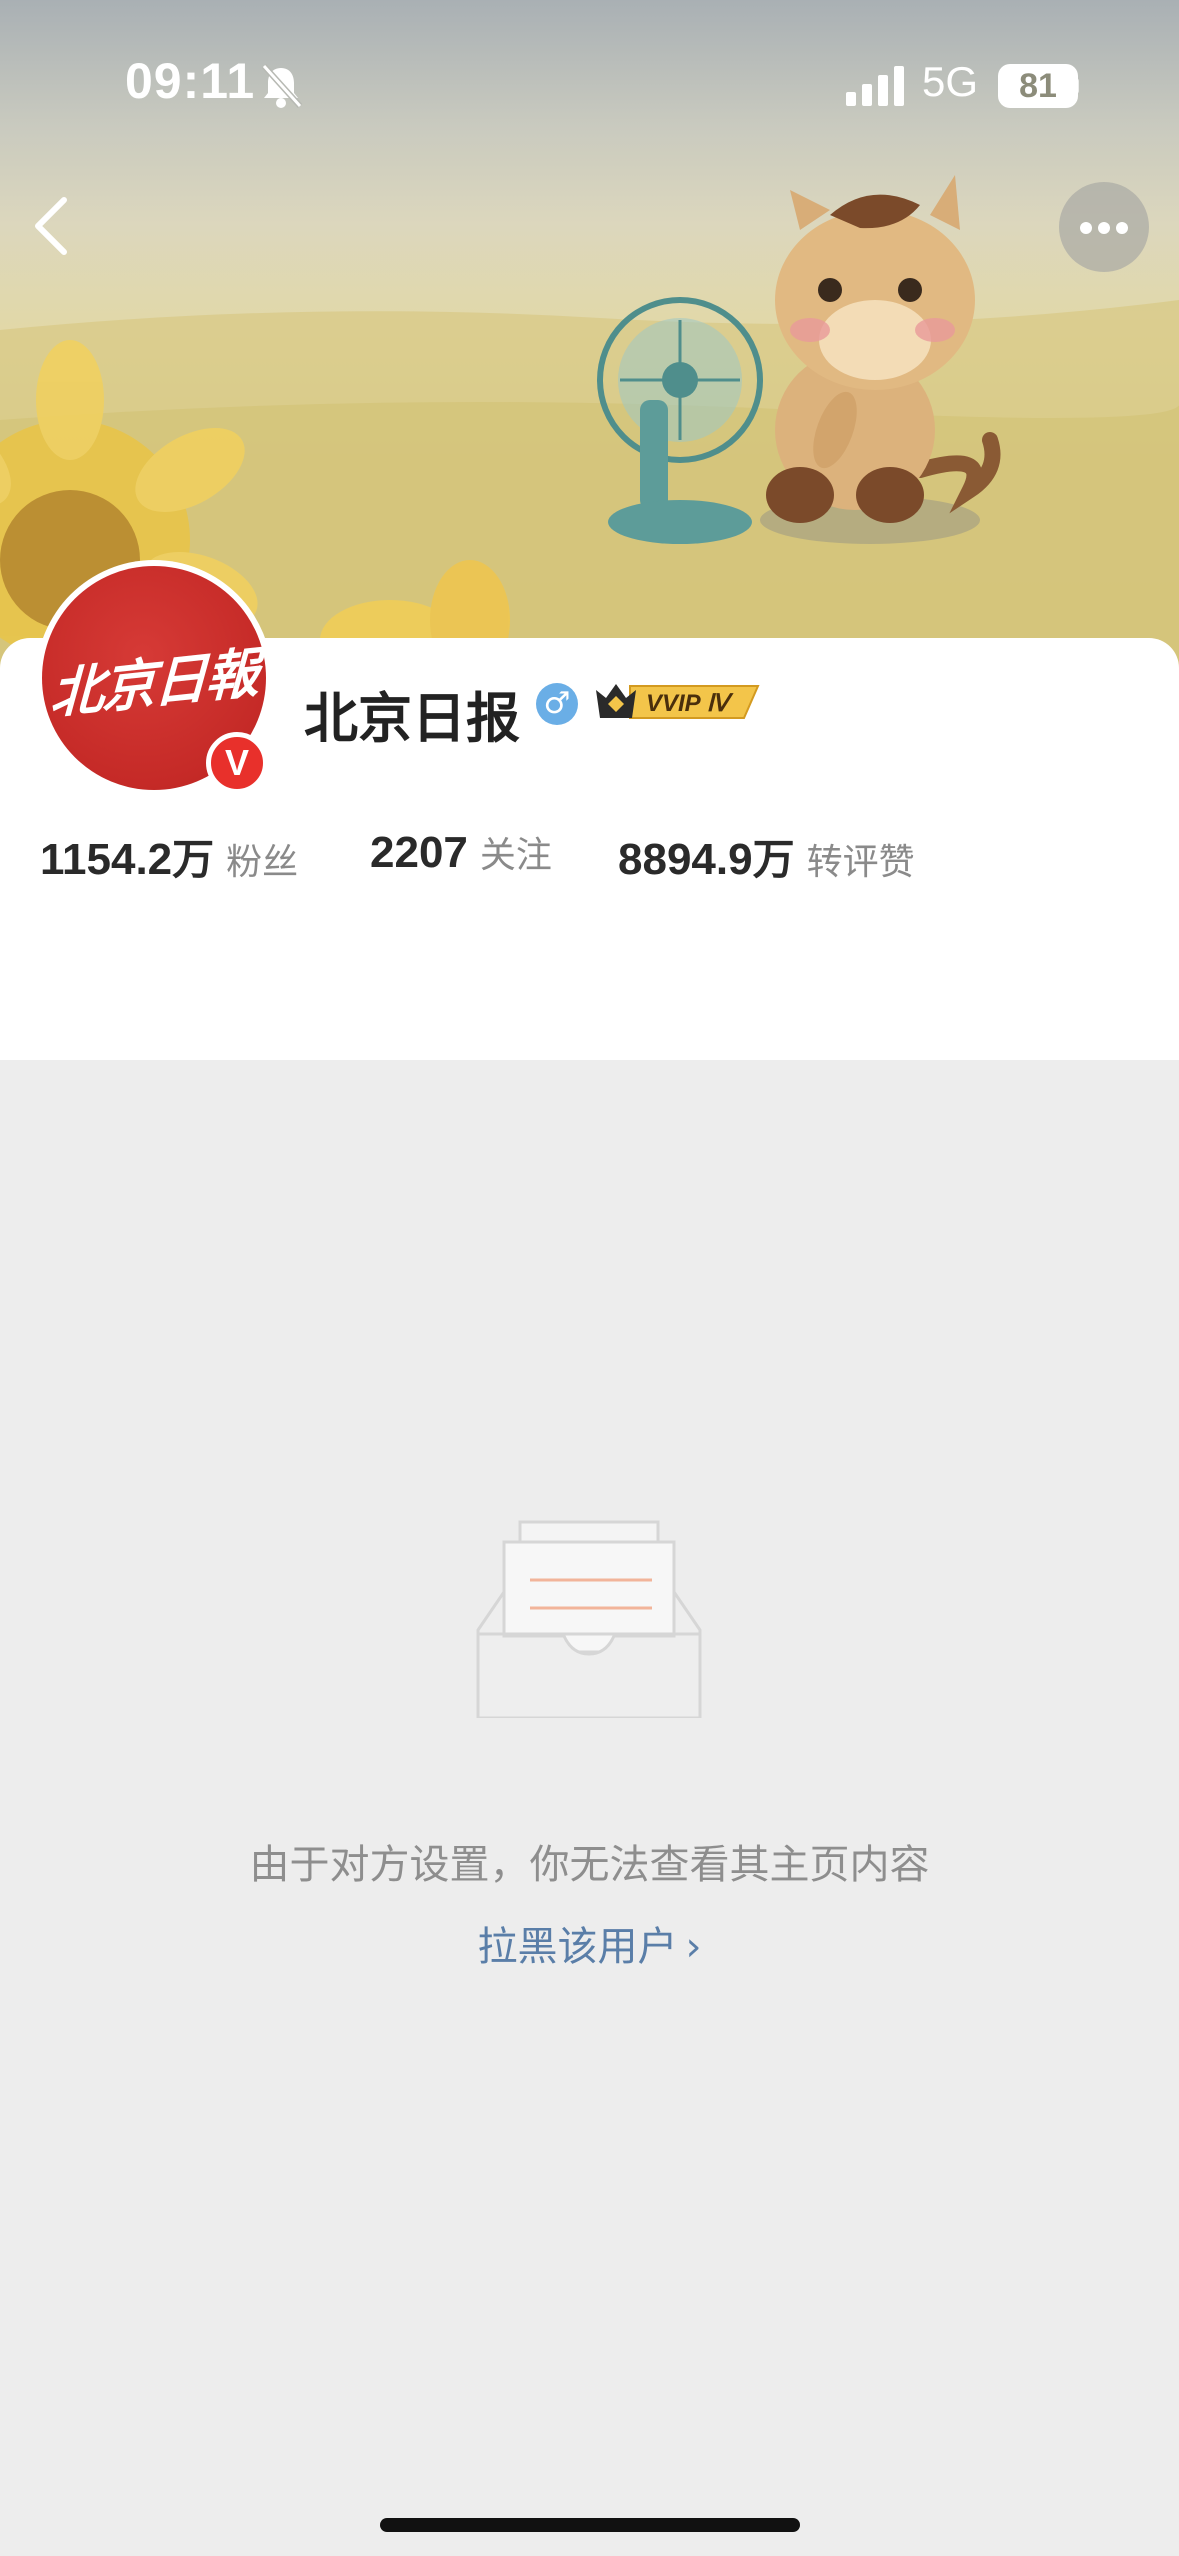  What do you see at coordinates (589, 1865) in the screenshot?
I see `empty-state-message: 由于对方设置，你无法查看其主页内容` at bounding box center [589, 1865].